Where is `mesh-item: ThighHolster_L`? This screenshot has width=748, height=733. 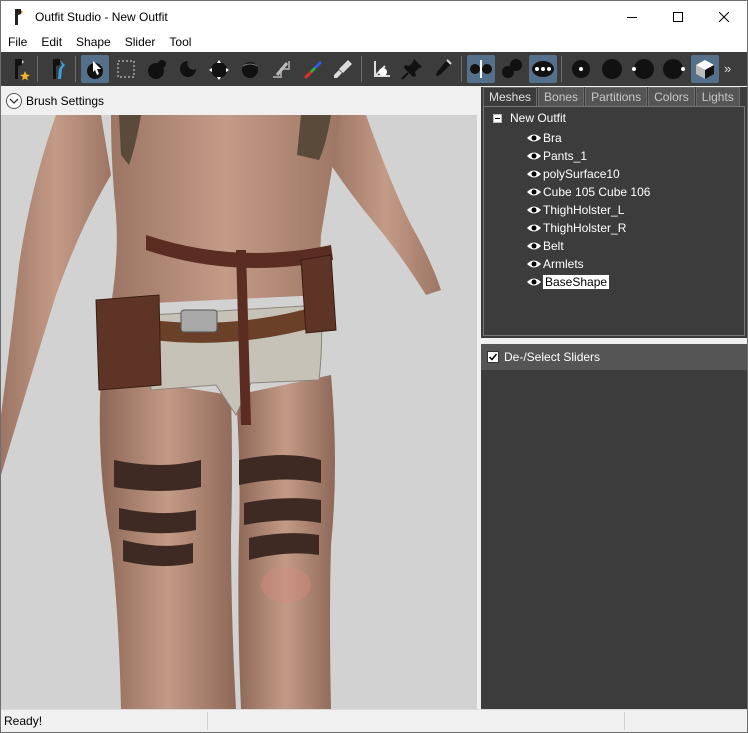
mesh-item: ThighHolster_L is located at coordinates (588, 210).